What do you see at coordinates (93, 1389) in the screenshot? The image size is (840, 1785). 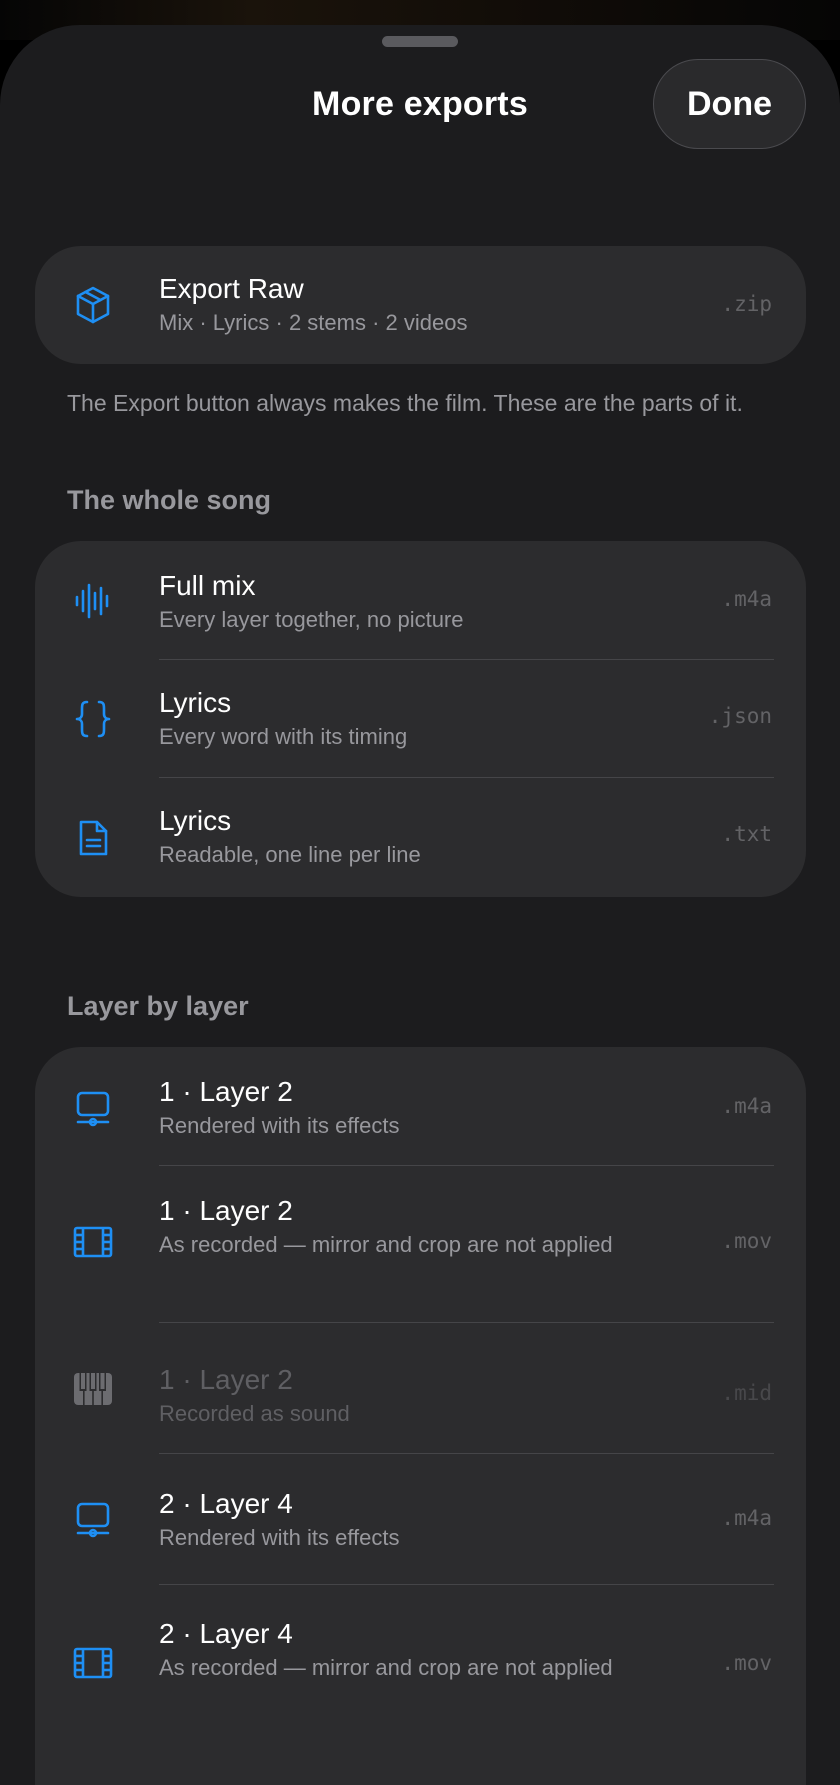 I see `piano-keys-icon` at bounding box center [93, 1389].